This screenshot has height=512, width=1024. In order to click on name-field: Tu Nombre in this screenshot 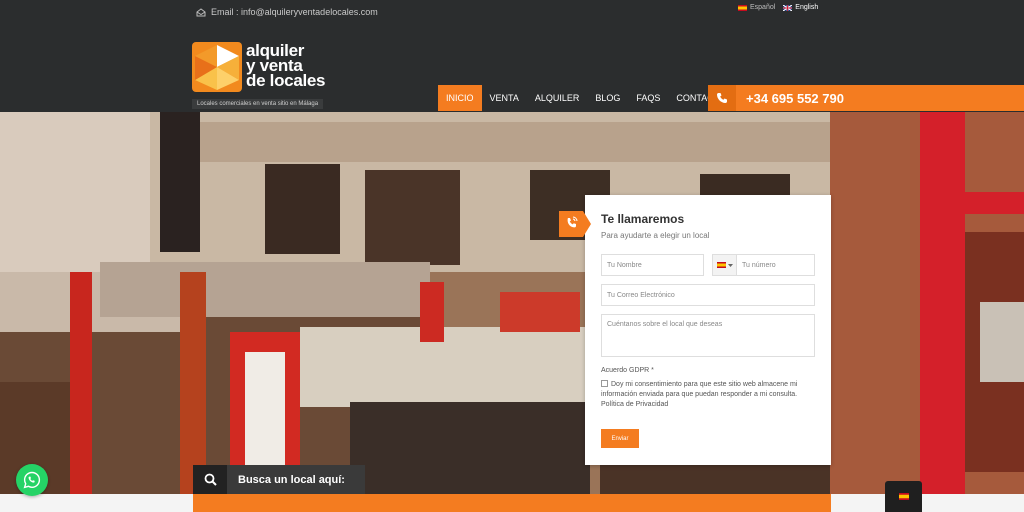, I will do `click(652, 265)`.